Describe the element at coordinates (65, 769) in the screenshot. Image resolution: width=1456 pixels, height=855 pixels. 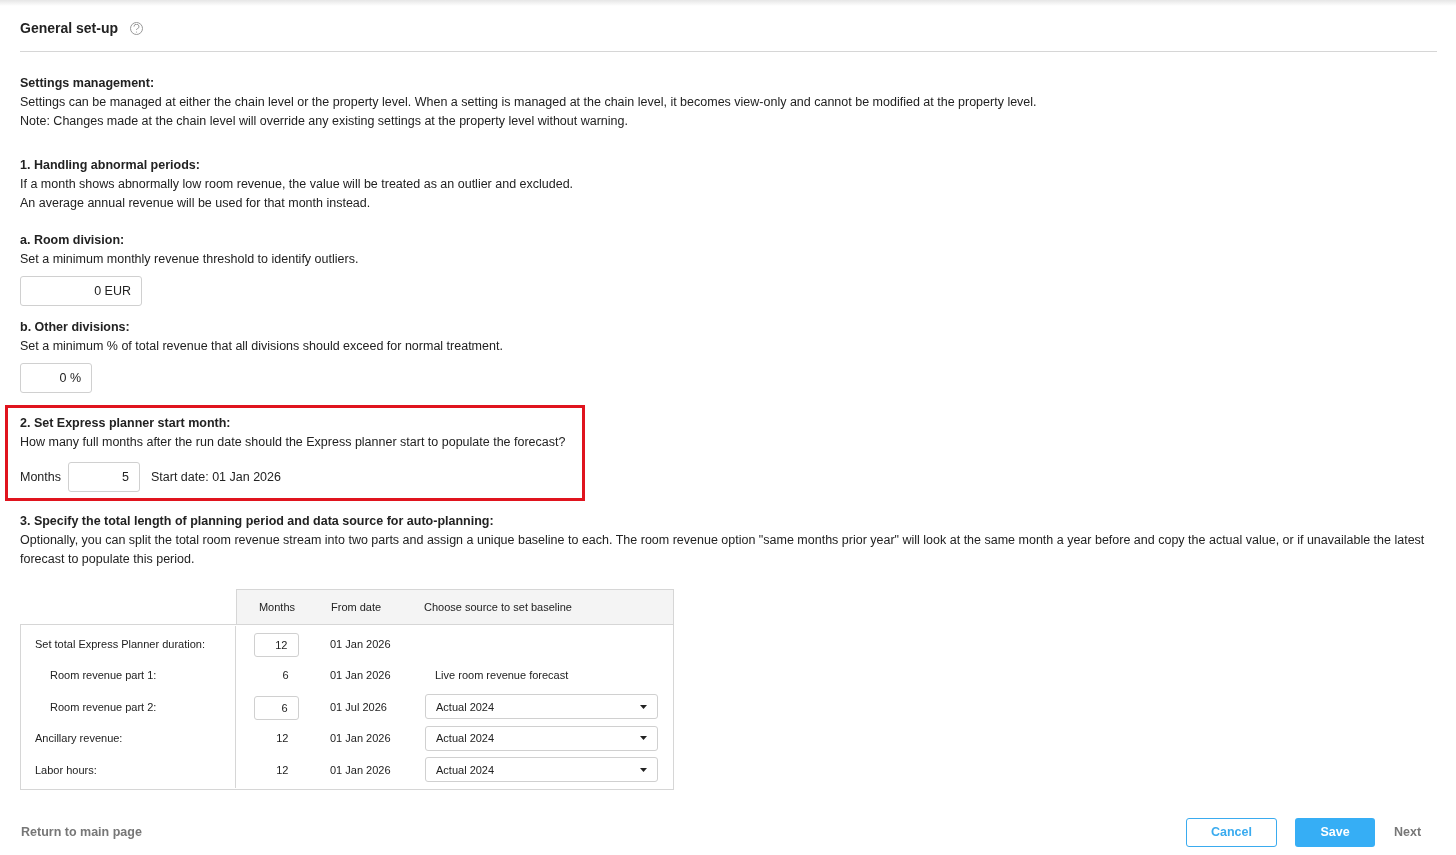
I see `row-label: Labor hours:` at that location.